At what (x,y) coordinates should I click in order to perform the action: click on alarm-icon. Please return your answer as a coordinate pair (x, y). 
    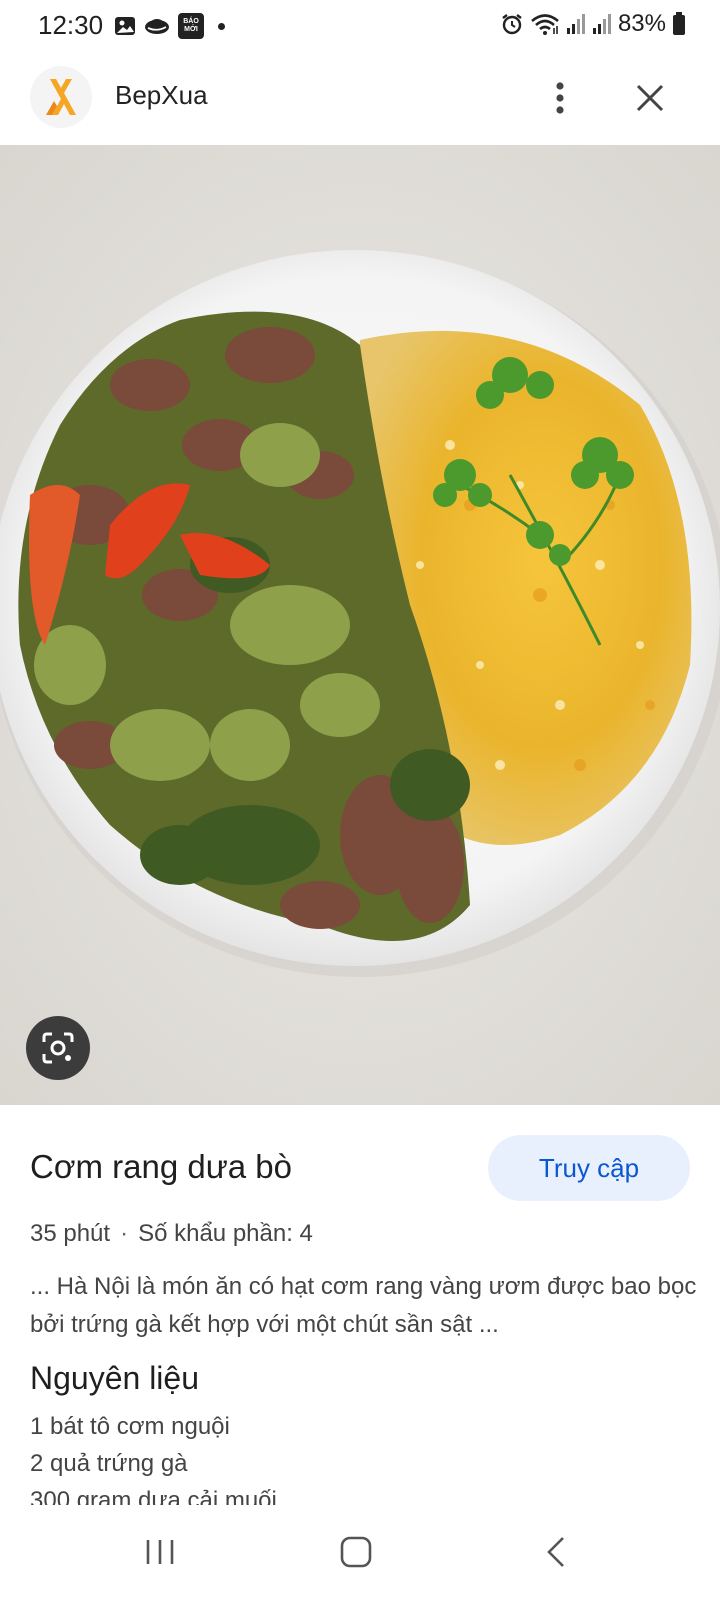
    Looking at the image, I should click on (512, 24).